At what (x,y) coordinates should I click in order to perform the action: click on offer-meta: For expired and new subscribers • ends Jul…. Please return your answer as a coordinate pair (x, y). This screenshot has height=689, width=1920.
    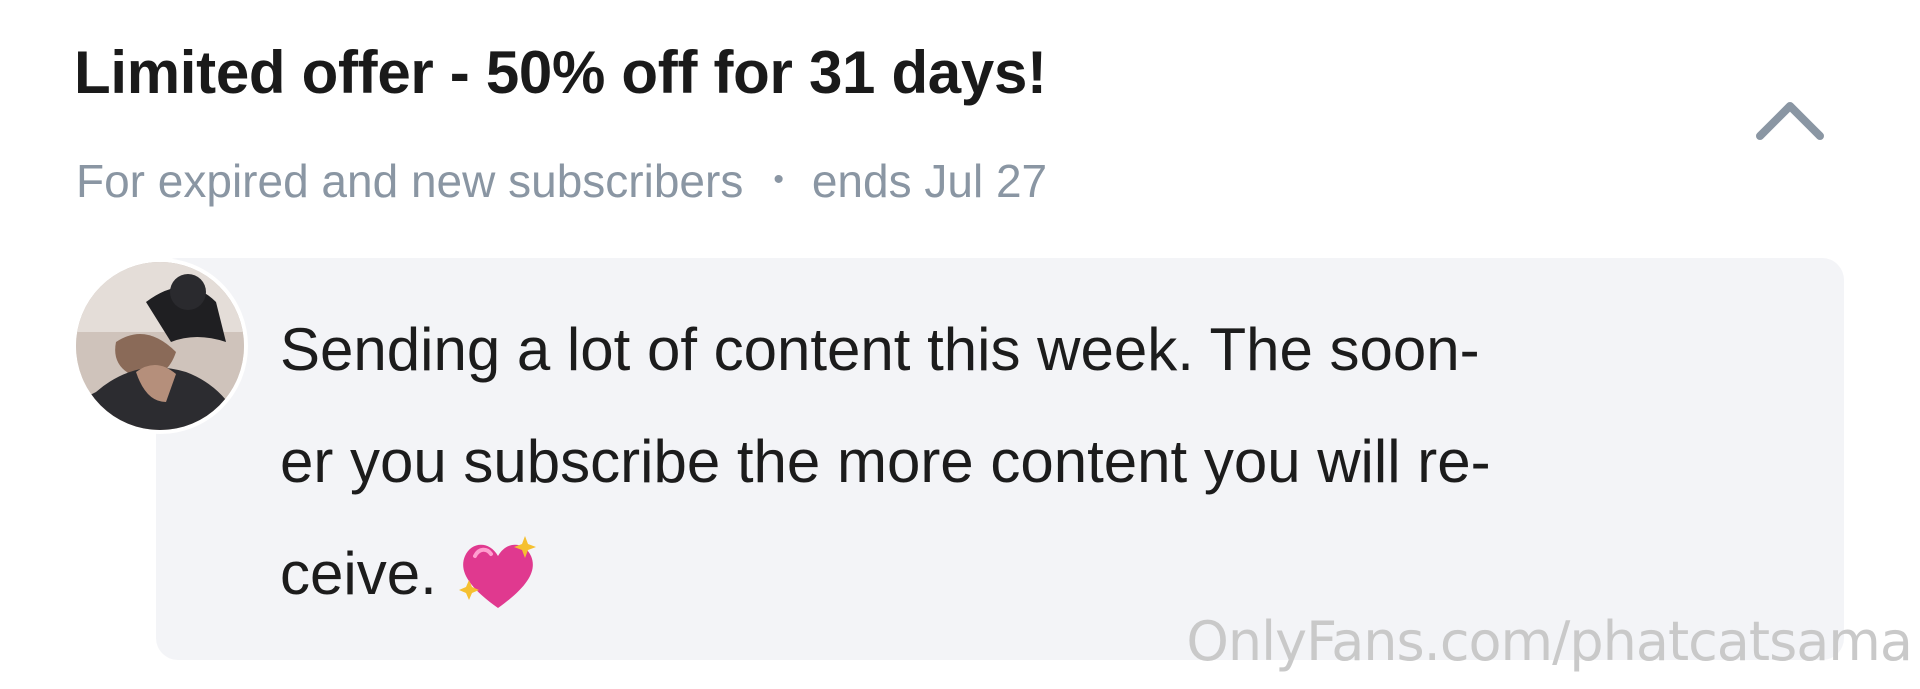
    Looking at the image, I should click on (561, 181).